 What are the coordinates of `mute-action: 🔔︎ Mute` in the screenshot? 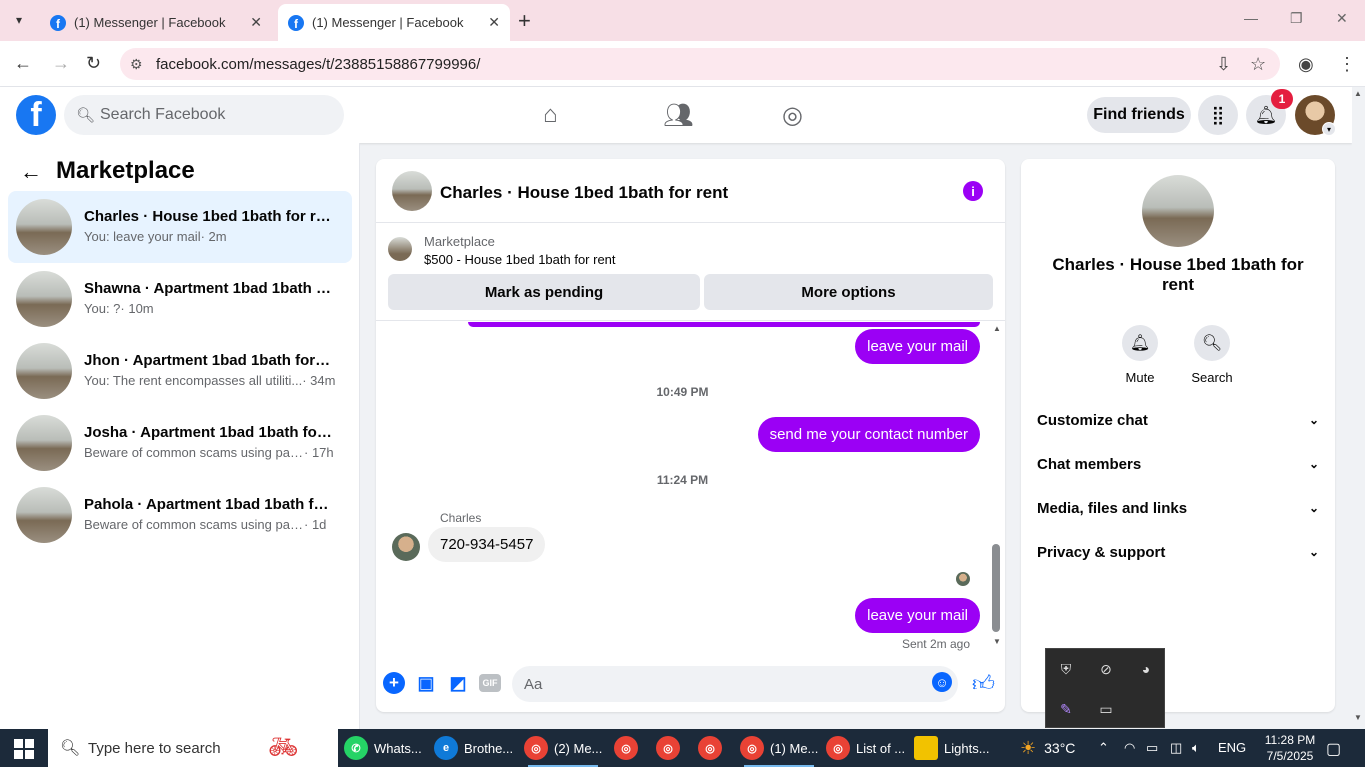 It's located at (1140, 355).